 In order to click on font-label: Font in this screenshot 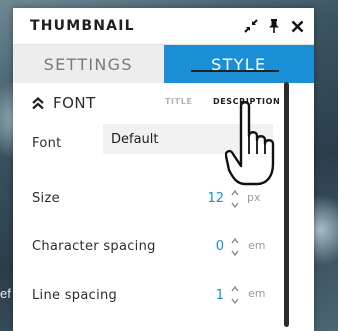, I will do `click(47, 143)`.